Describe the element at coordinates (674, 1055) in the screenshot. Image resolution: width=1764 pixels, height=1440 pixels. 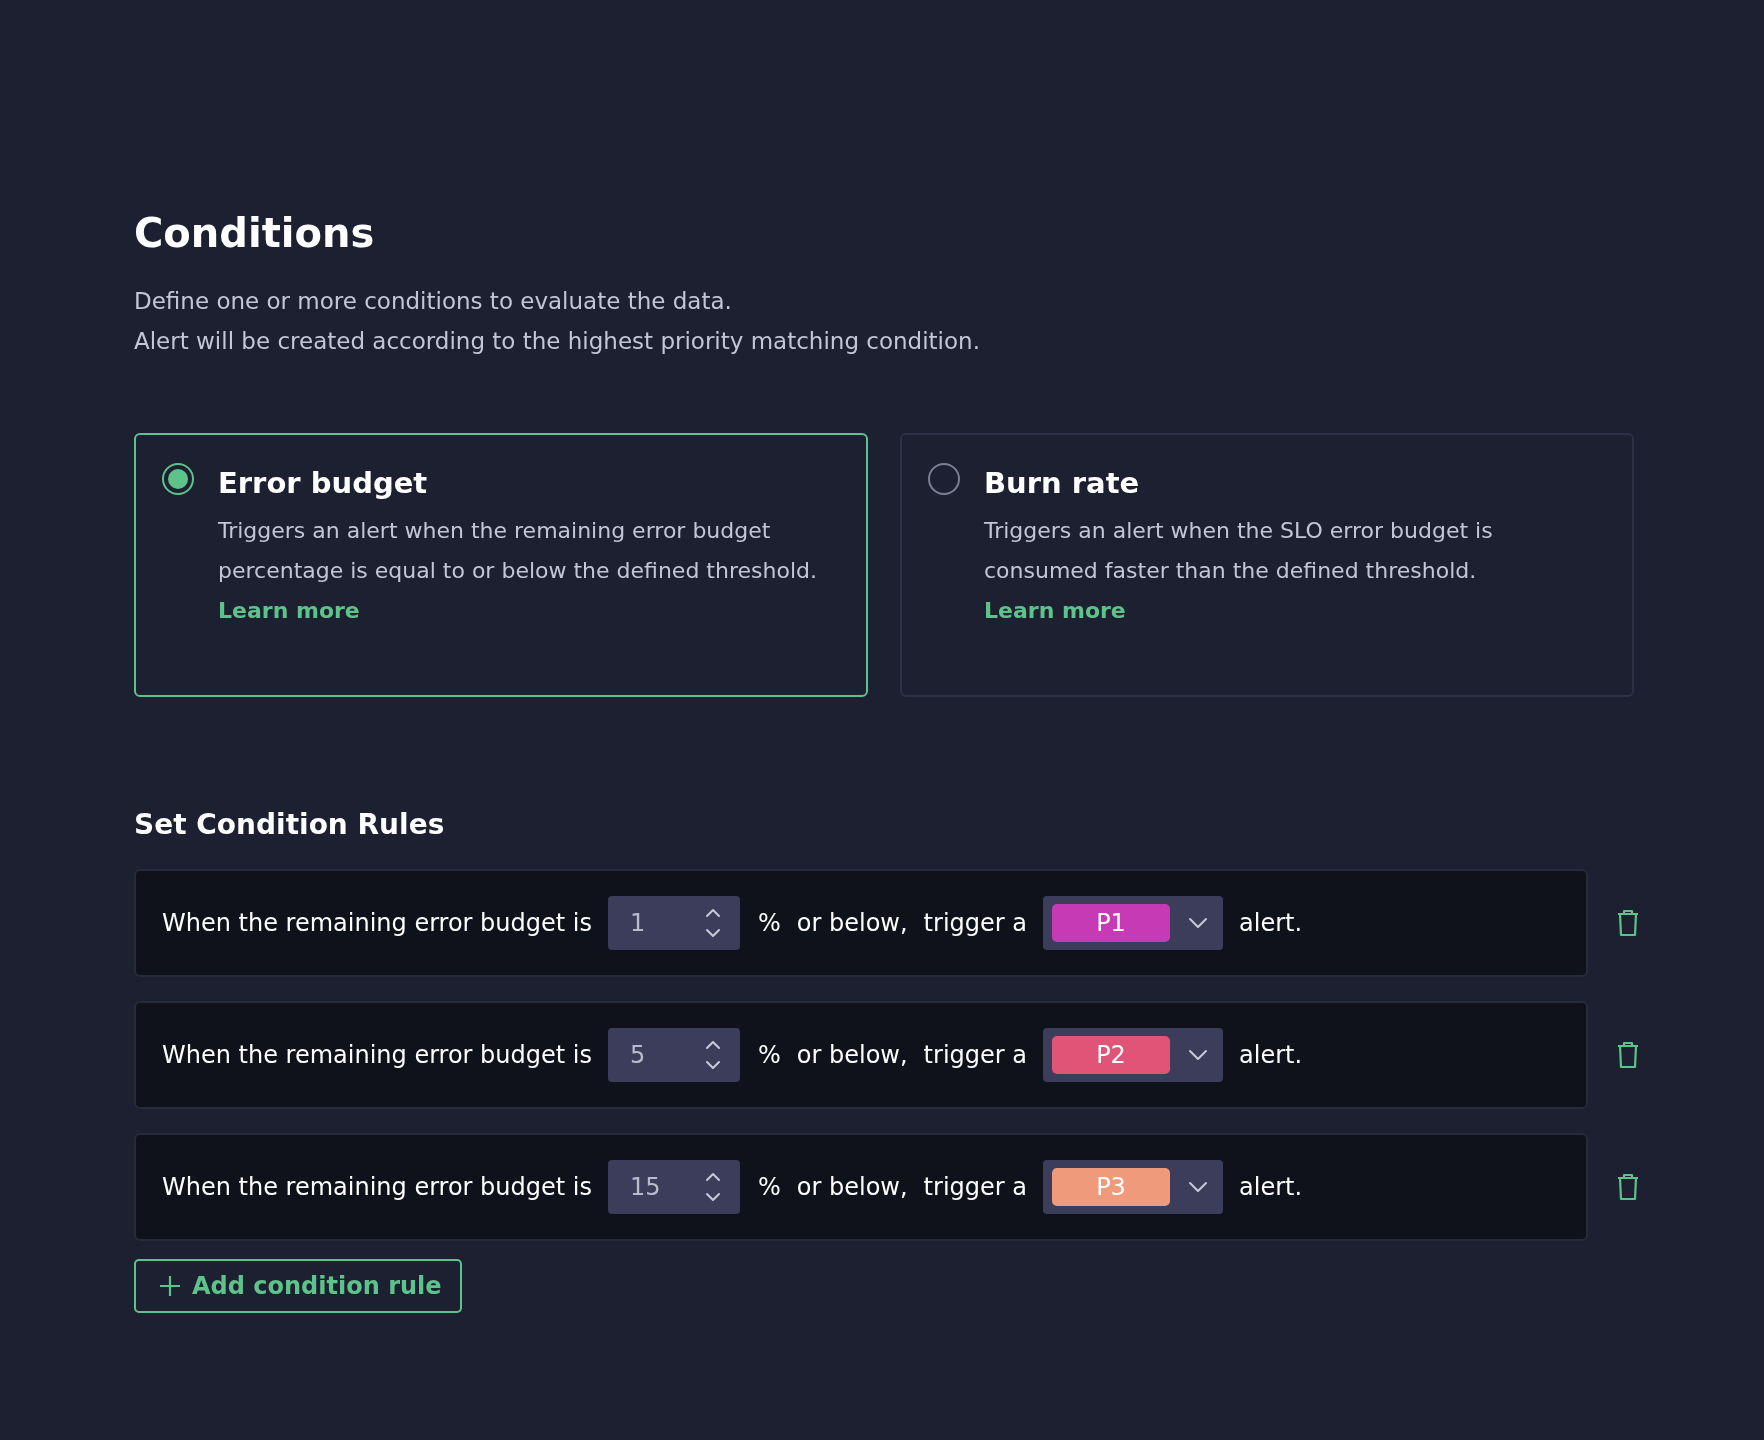
I see `number-input: 5` at that location.